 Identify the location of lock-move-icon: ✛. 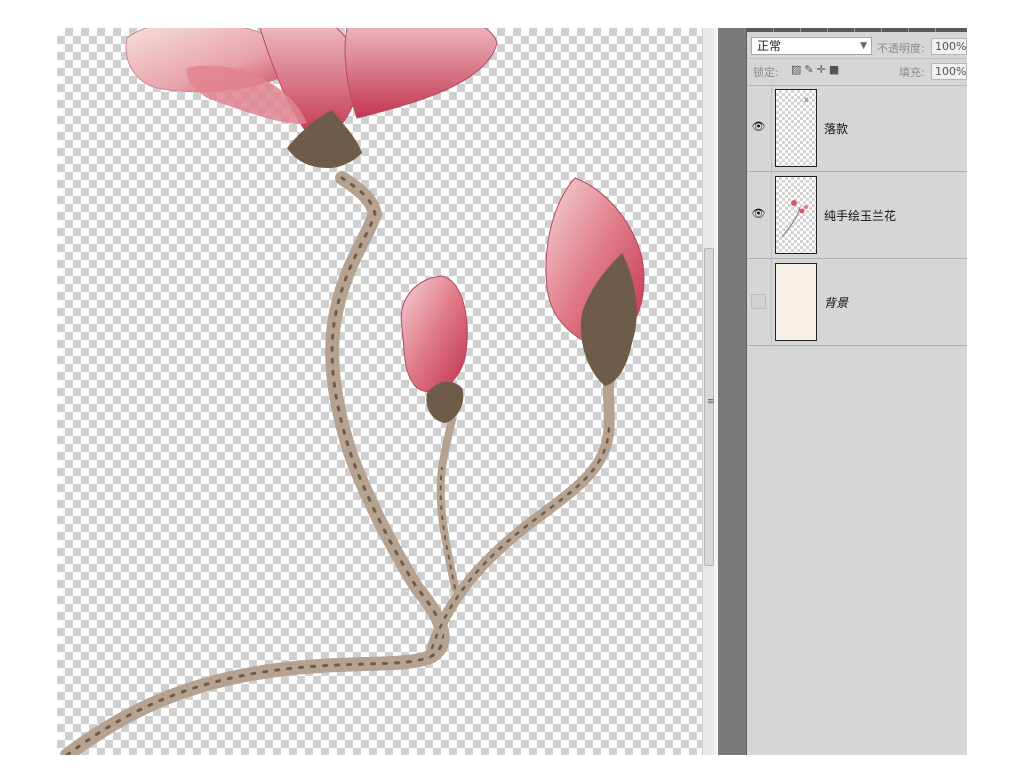
(823, 69).